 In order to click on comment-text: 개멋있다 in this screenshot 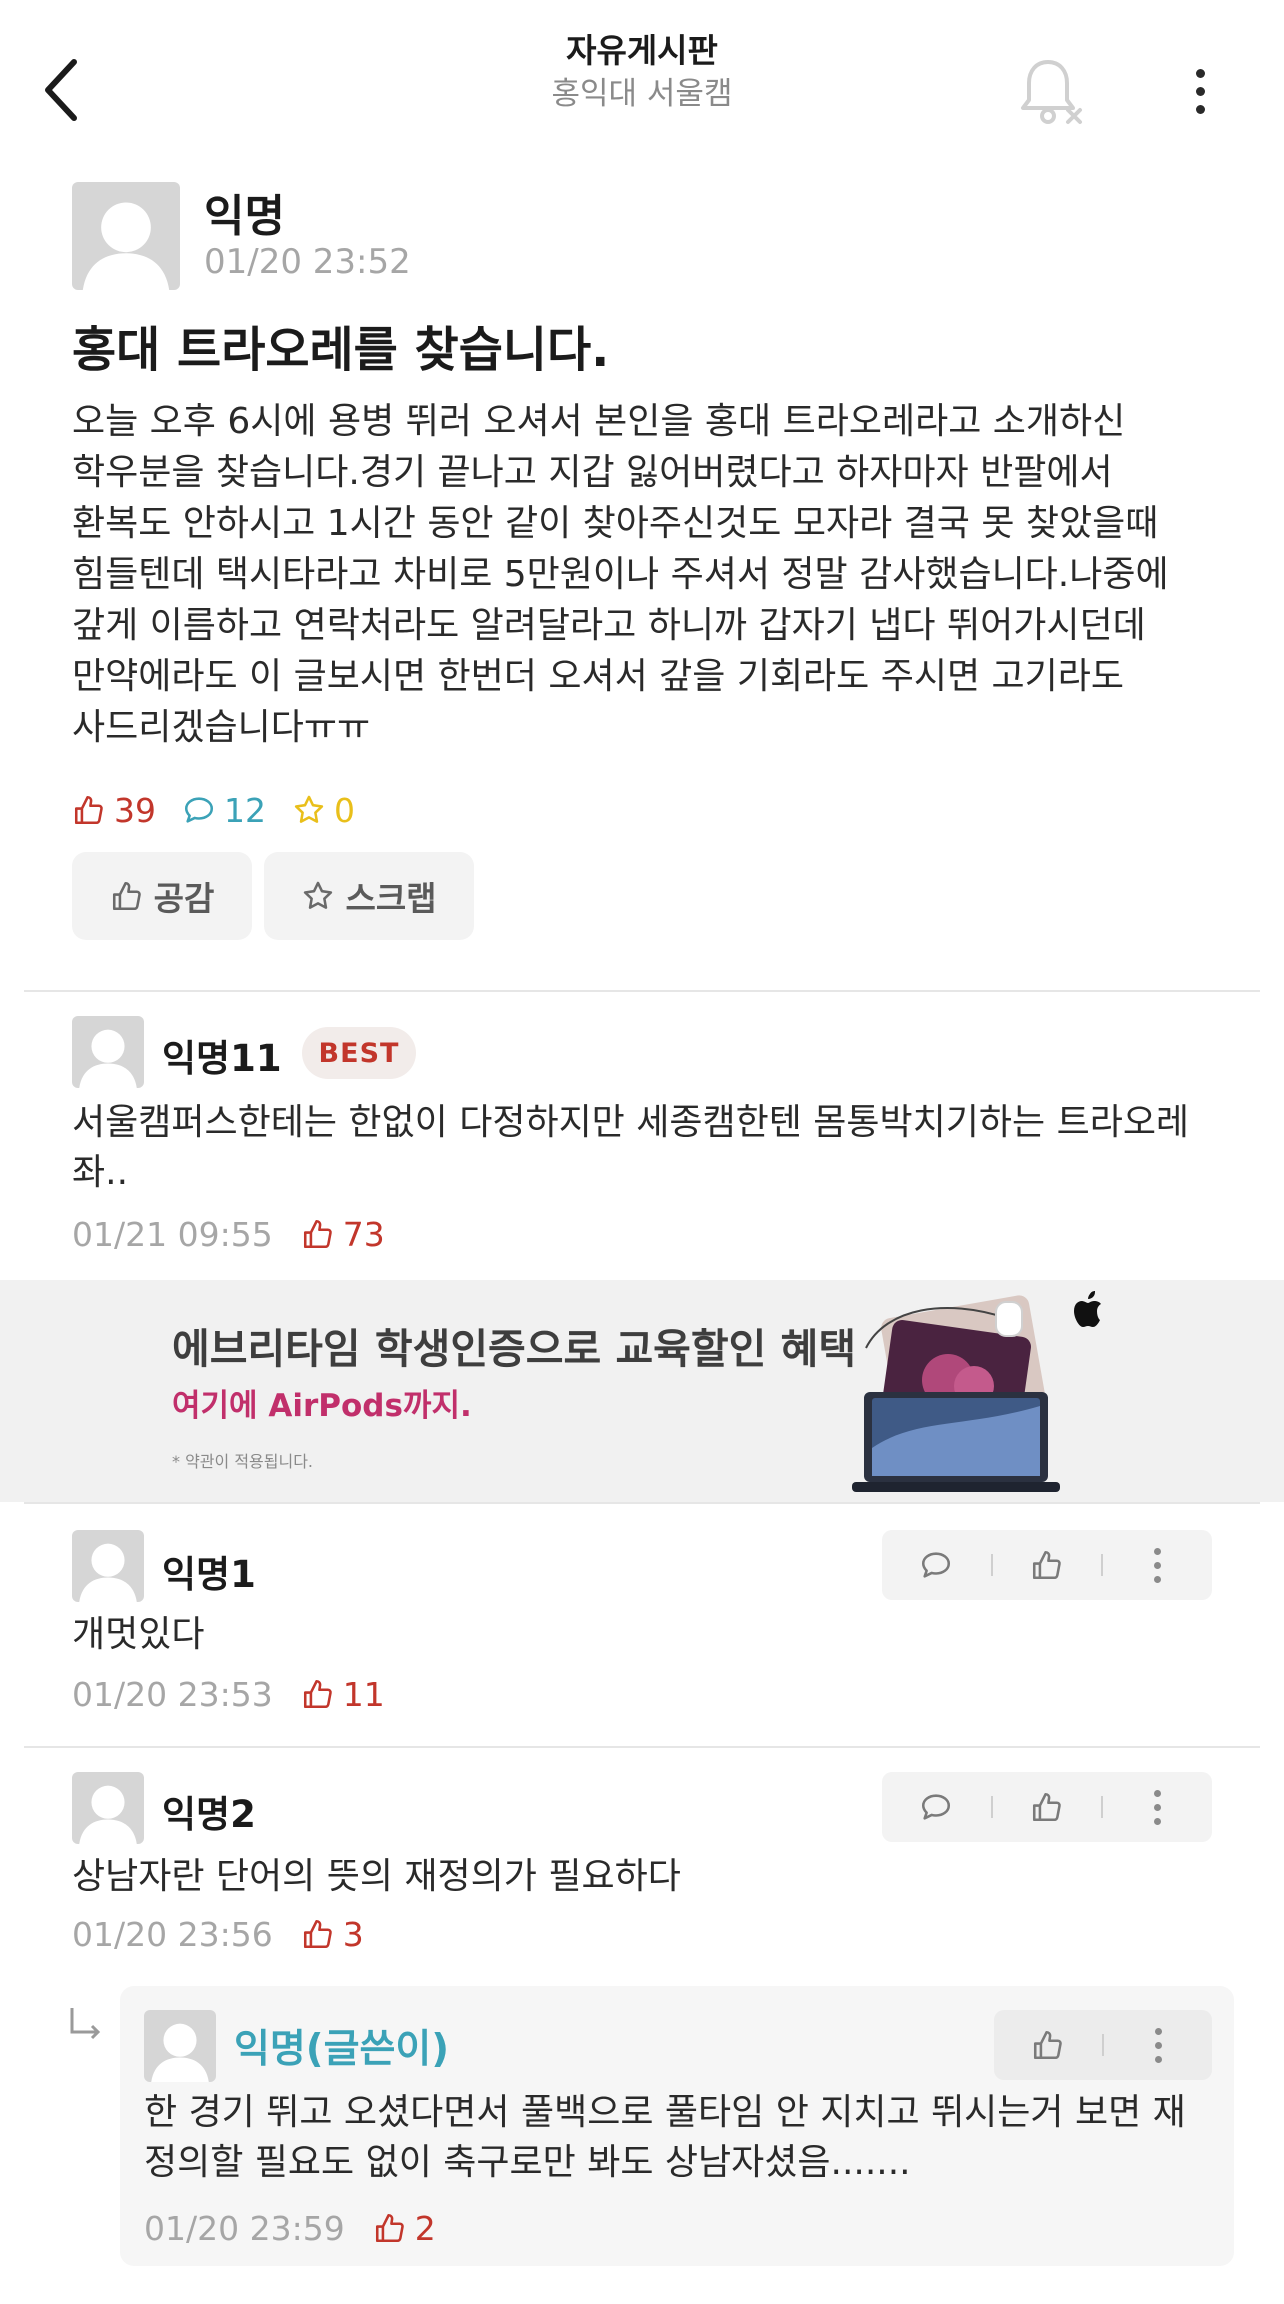, I will do `click(138, 1634)`.